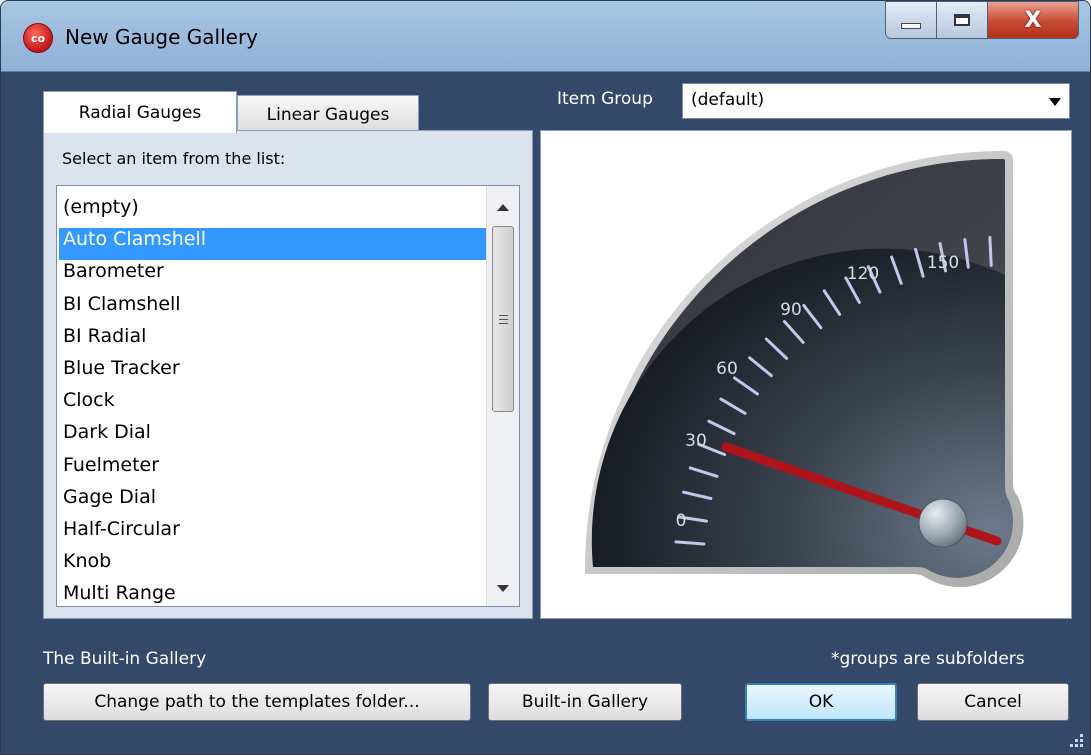 Image resolution: width=1091 pixels, height=755 pixels. Describe the element at coordinates (273, 437) in the screenshot. I see `list-item: Dark Dial` at that location.